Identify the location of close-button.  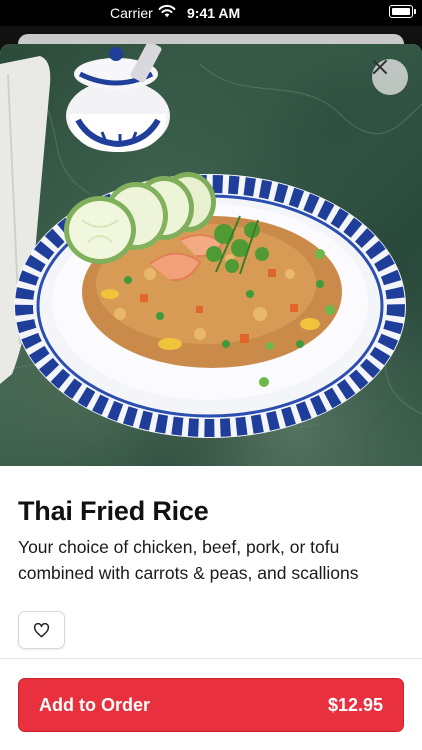
(390, 77).